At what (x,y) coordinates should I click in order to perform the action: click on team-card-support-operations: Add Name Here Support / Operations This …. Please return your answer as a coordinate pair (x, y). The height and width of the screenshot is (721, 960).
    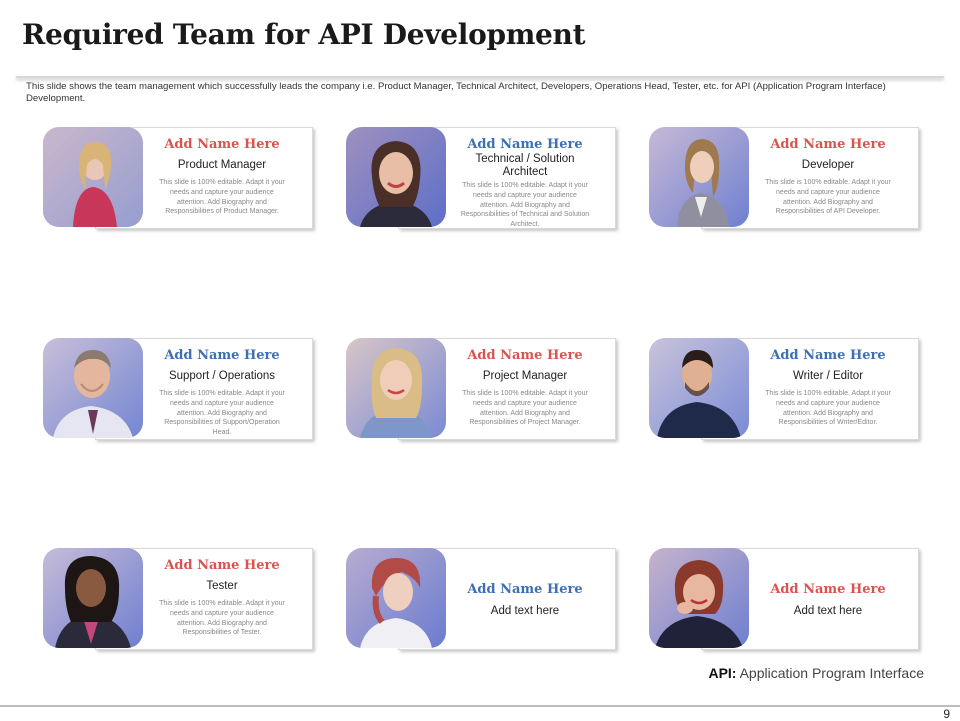
    Looking at the image, I should click on (178, 389).